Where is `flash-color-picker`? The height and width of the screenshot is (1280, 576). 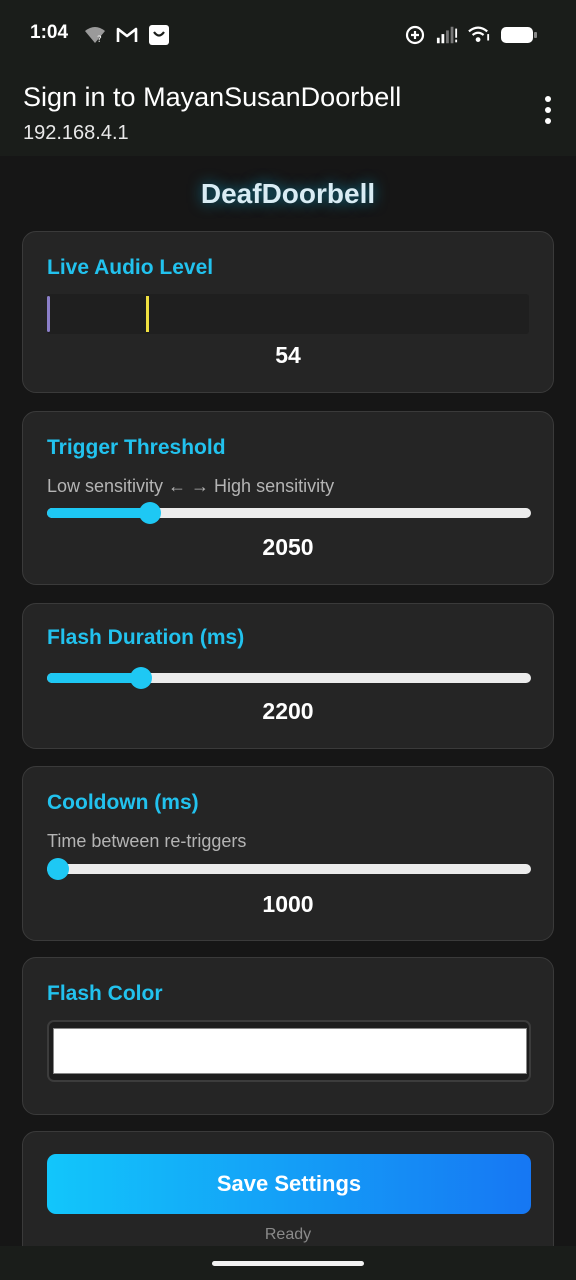
flash-color-picker is located at coordinates (289, 1051).